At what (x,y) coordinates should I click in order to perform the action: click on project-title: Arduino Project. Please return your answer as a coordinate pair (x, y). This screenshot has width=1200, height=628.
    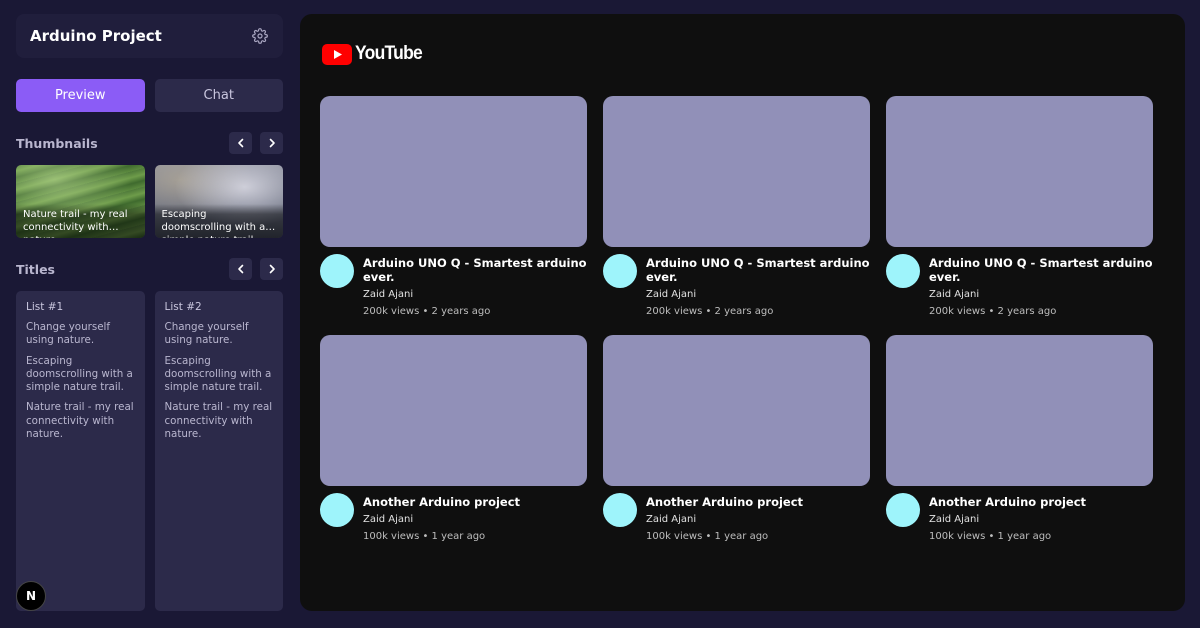
    Looking at the image, I should click on (96, 36).